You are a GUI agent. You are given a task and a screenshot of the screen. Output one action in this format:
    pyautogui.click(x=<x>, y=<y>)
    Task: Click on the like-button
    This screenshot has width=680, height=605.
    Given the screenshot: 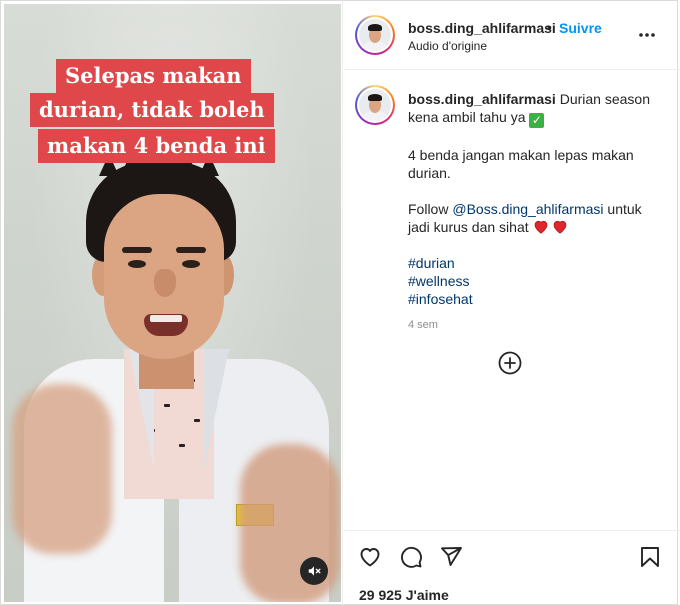 What is the action you would take?
    pyautogui.click(x=371, y=558)
    